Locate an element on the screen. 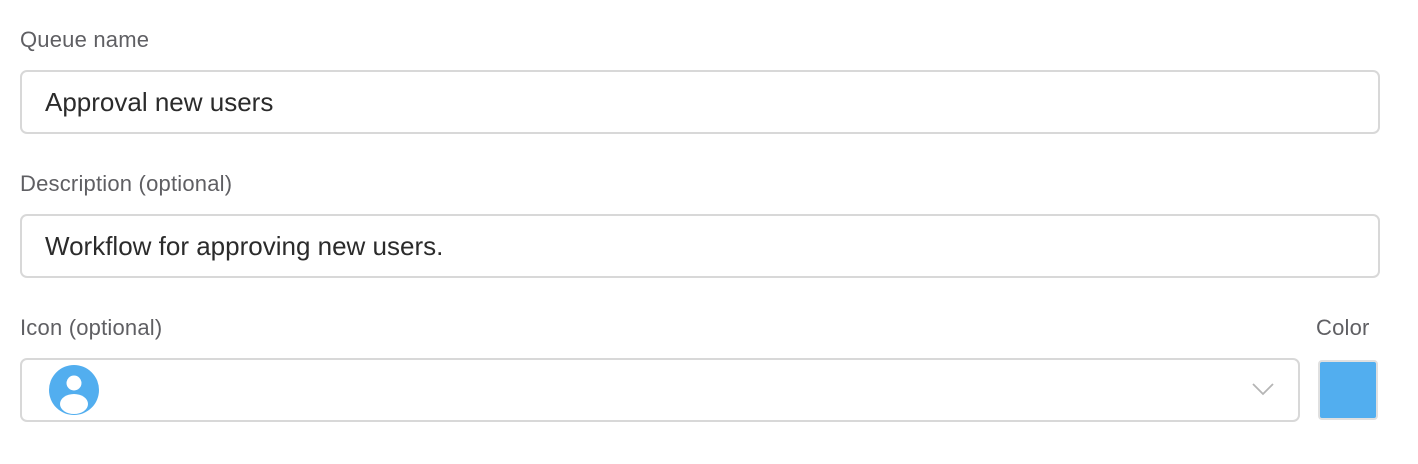  description-input is located at coordinates (700, 246).